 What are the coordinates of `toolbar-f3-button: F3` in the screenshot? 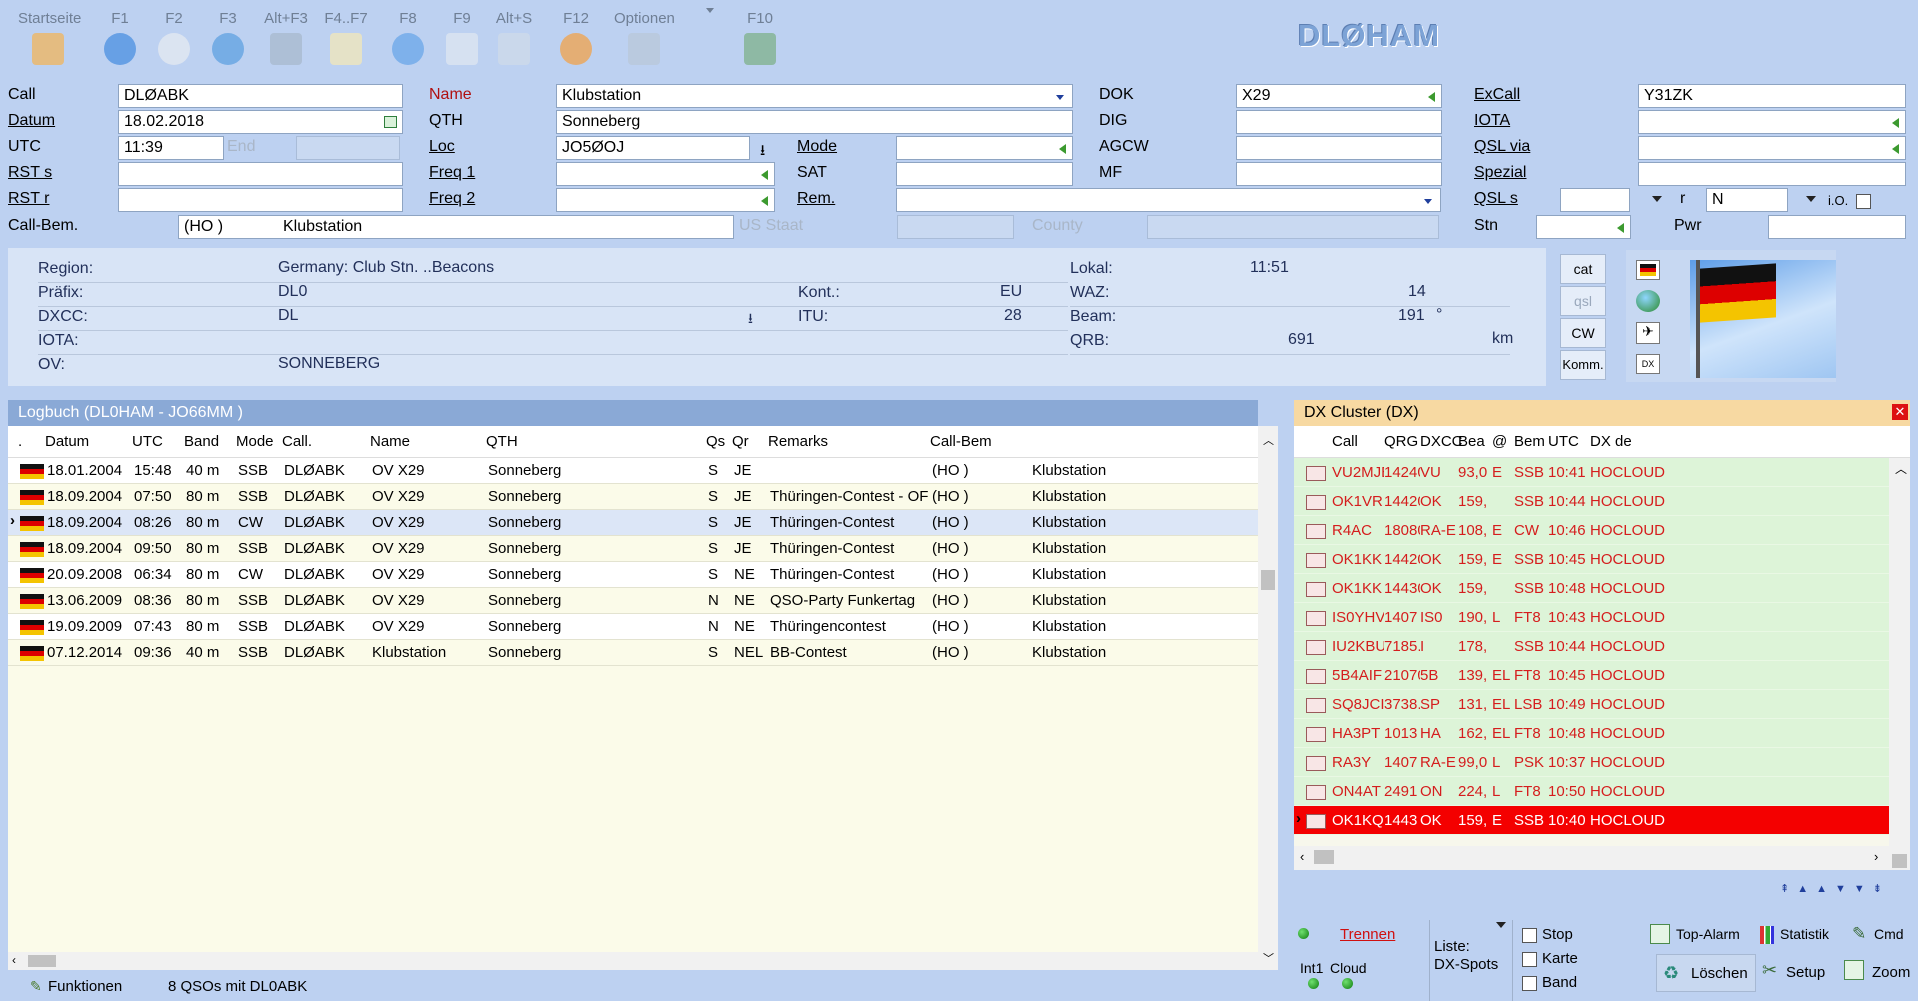 It's located at (228, 36).